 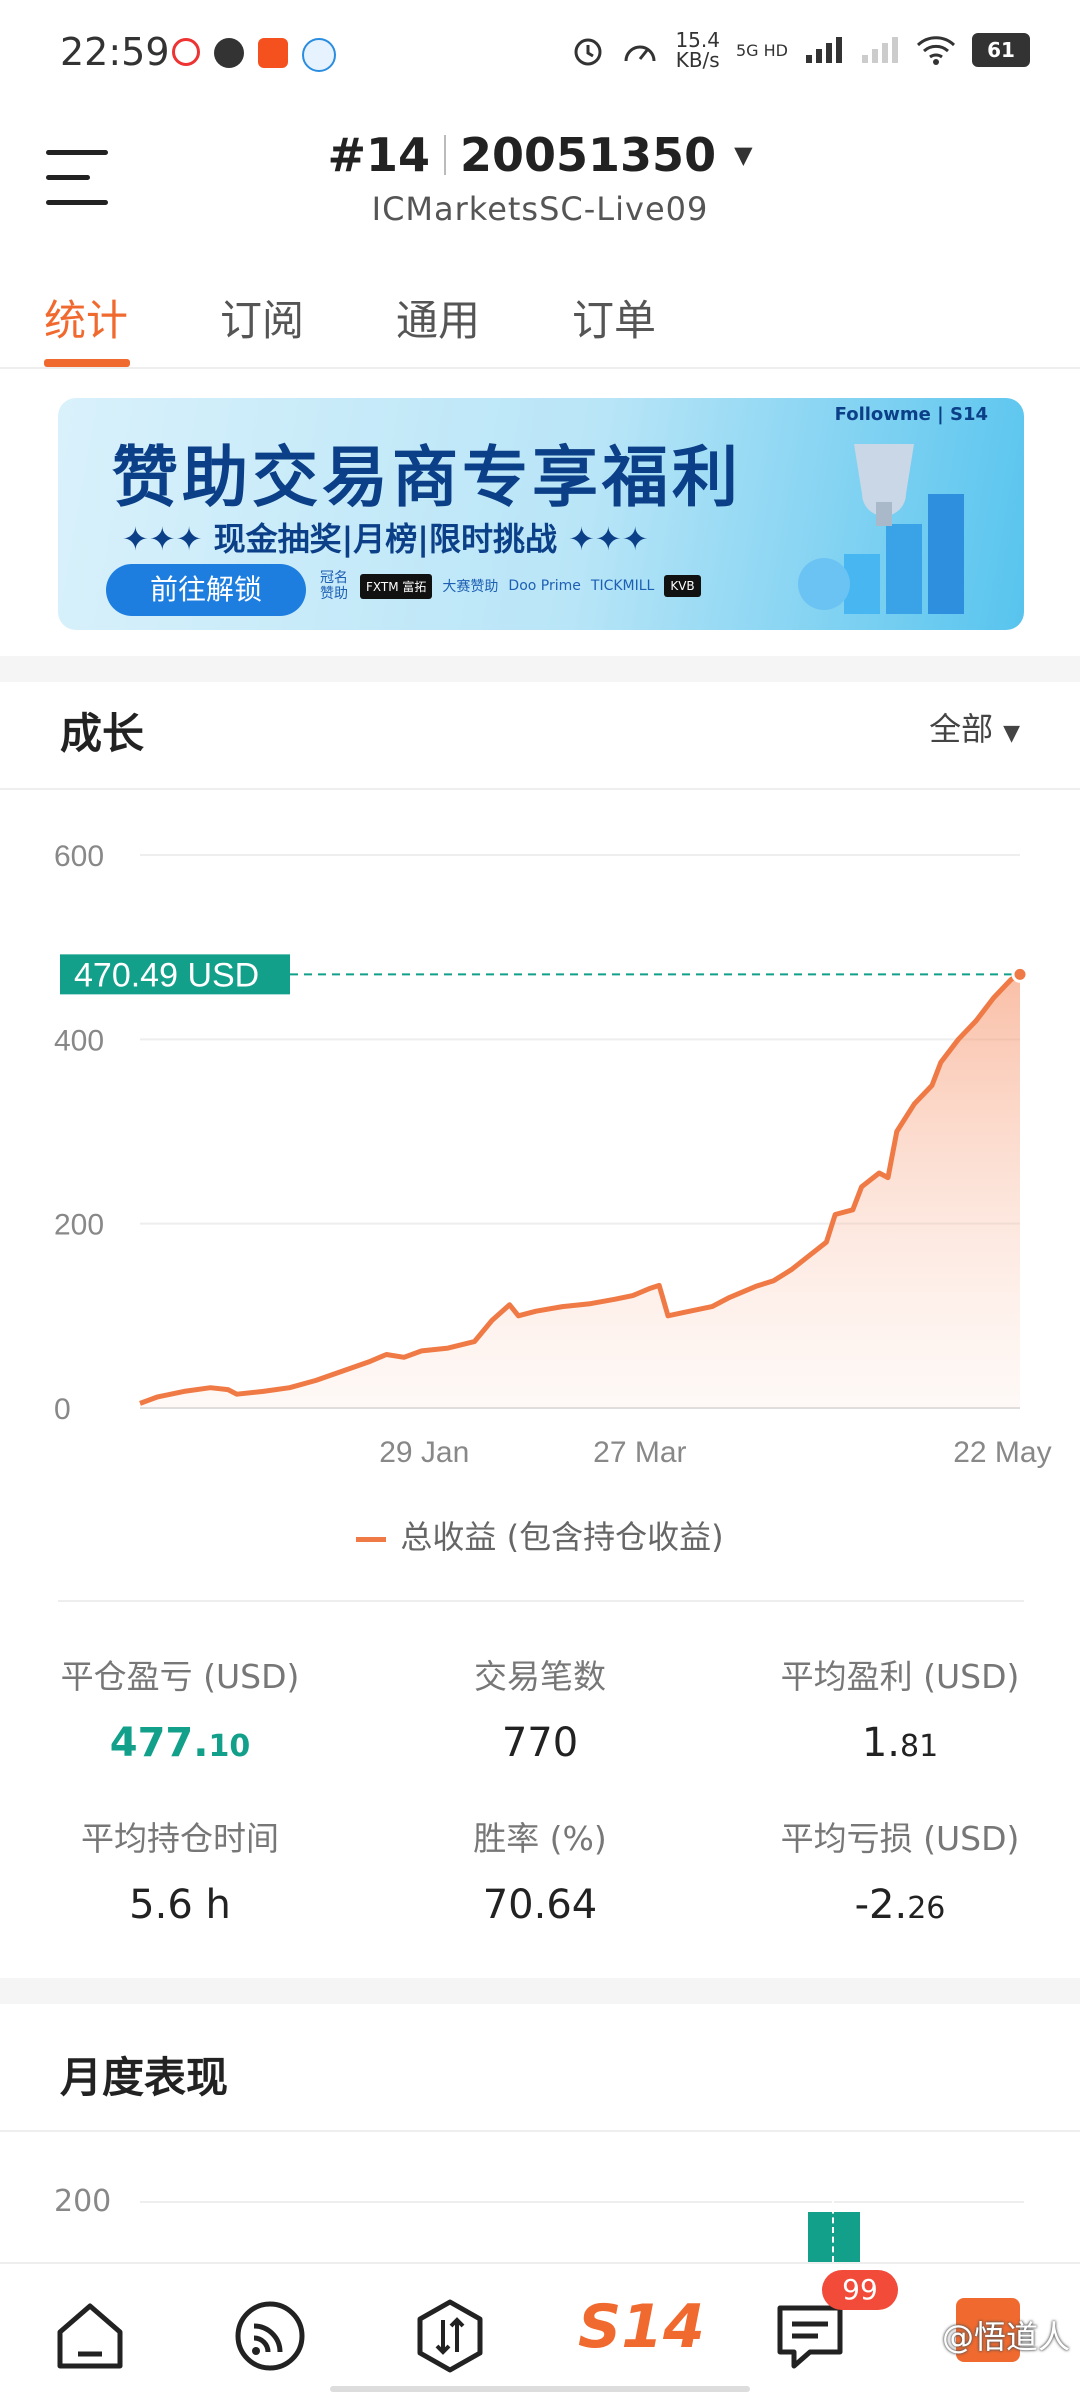 What do you see at coordinates (180, 1676) in the screenshot?
I see `stat-label: 平仓盈亏 (USD)` at bounding box center [180, 1676].